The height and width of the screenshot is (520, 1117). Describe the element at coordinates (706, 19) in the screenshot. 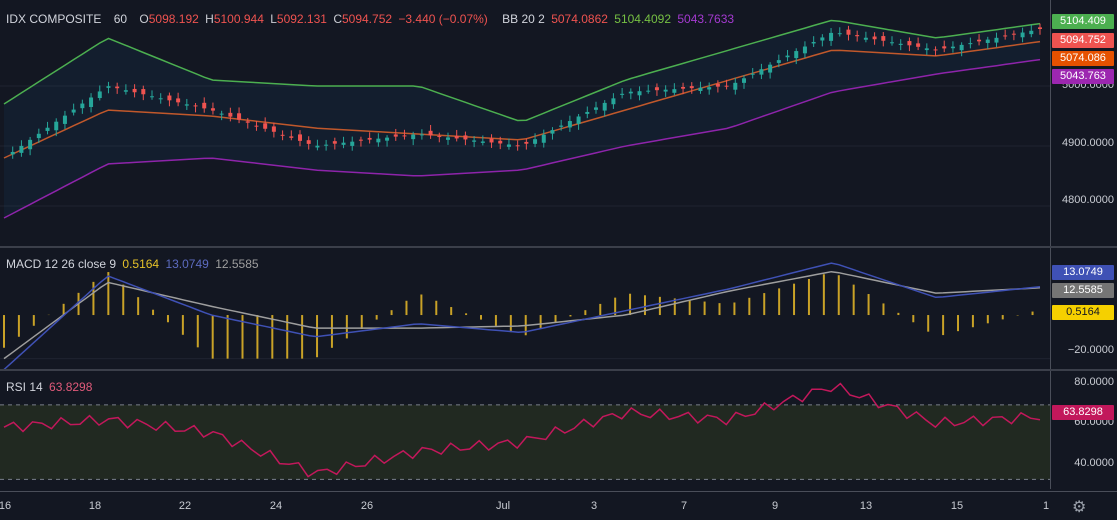

I see `bb-lower-value: 5043.7633` at that location.